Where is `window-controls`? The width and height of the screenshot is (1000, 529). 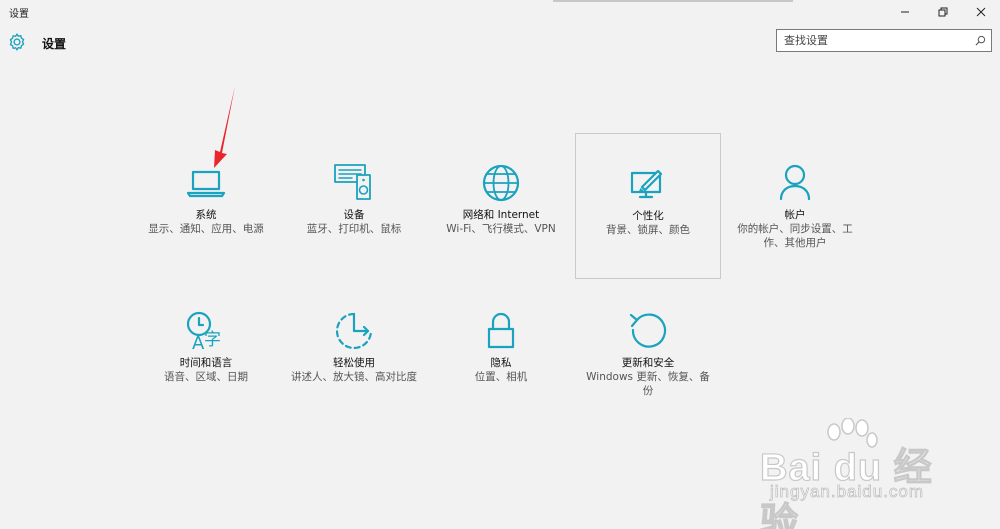
window-controls is located at coordinates (943, 12).